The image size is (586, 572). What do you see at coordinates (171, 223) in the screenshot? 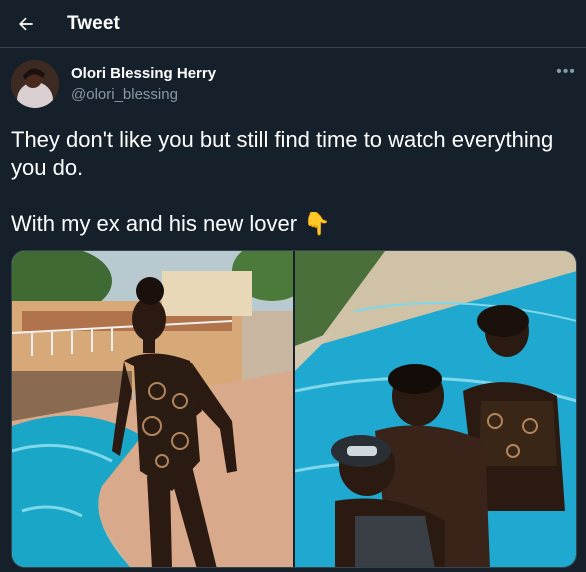
I see `tweet-text-line-2: With my ex and his new lover 👇` at bounding box center [171, 223].